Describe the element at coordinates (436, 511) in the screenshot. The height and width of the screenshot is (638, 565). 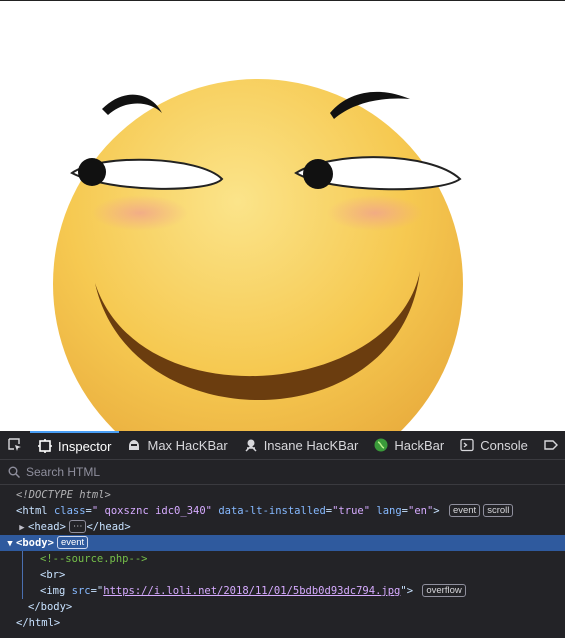
I see `html-close-bracket: >` at that location.